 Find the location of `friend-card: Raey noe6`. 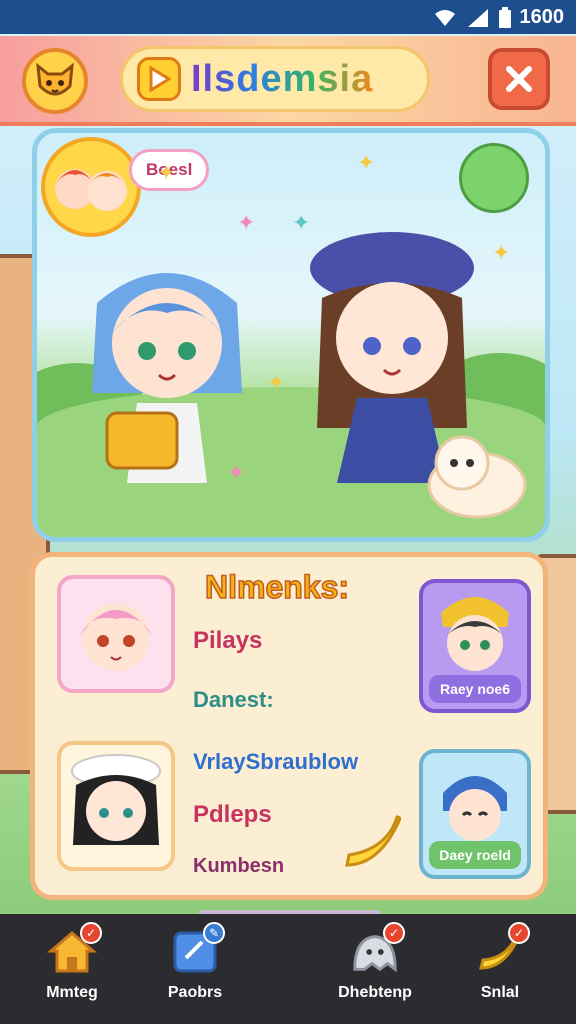

friend-card: Raey noe6 is located at coordinates (475, 646).